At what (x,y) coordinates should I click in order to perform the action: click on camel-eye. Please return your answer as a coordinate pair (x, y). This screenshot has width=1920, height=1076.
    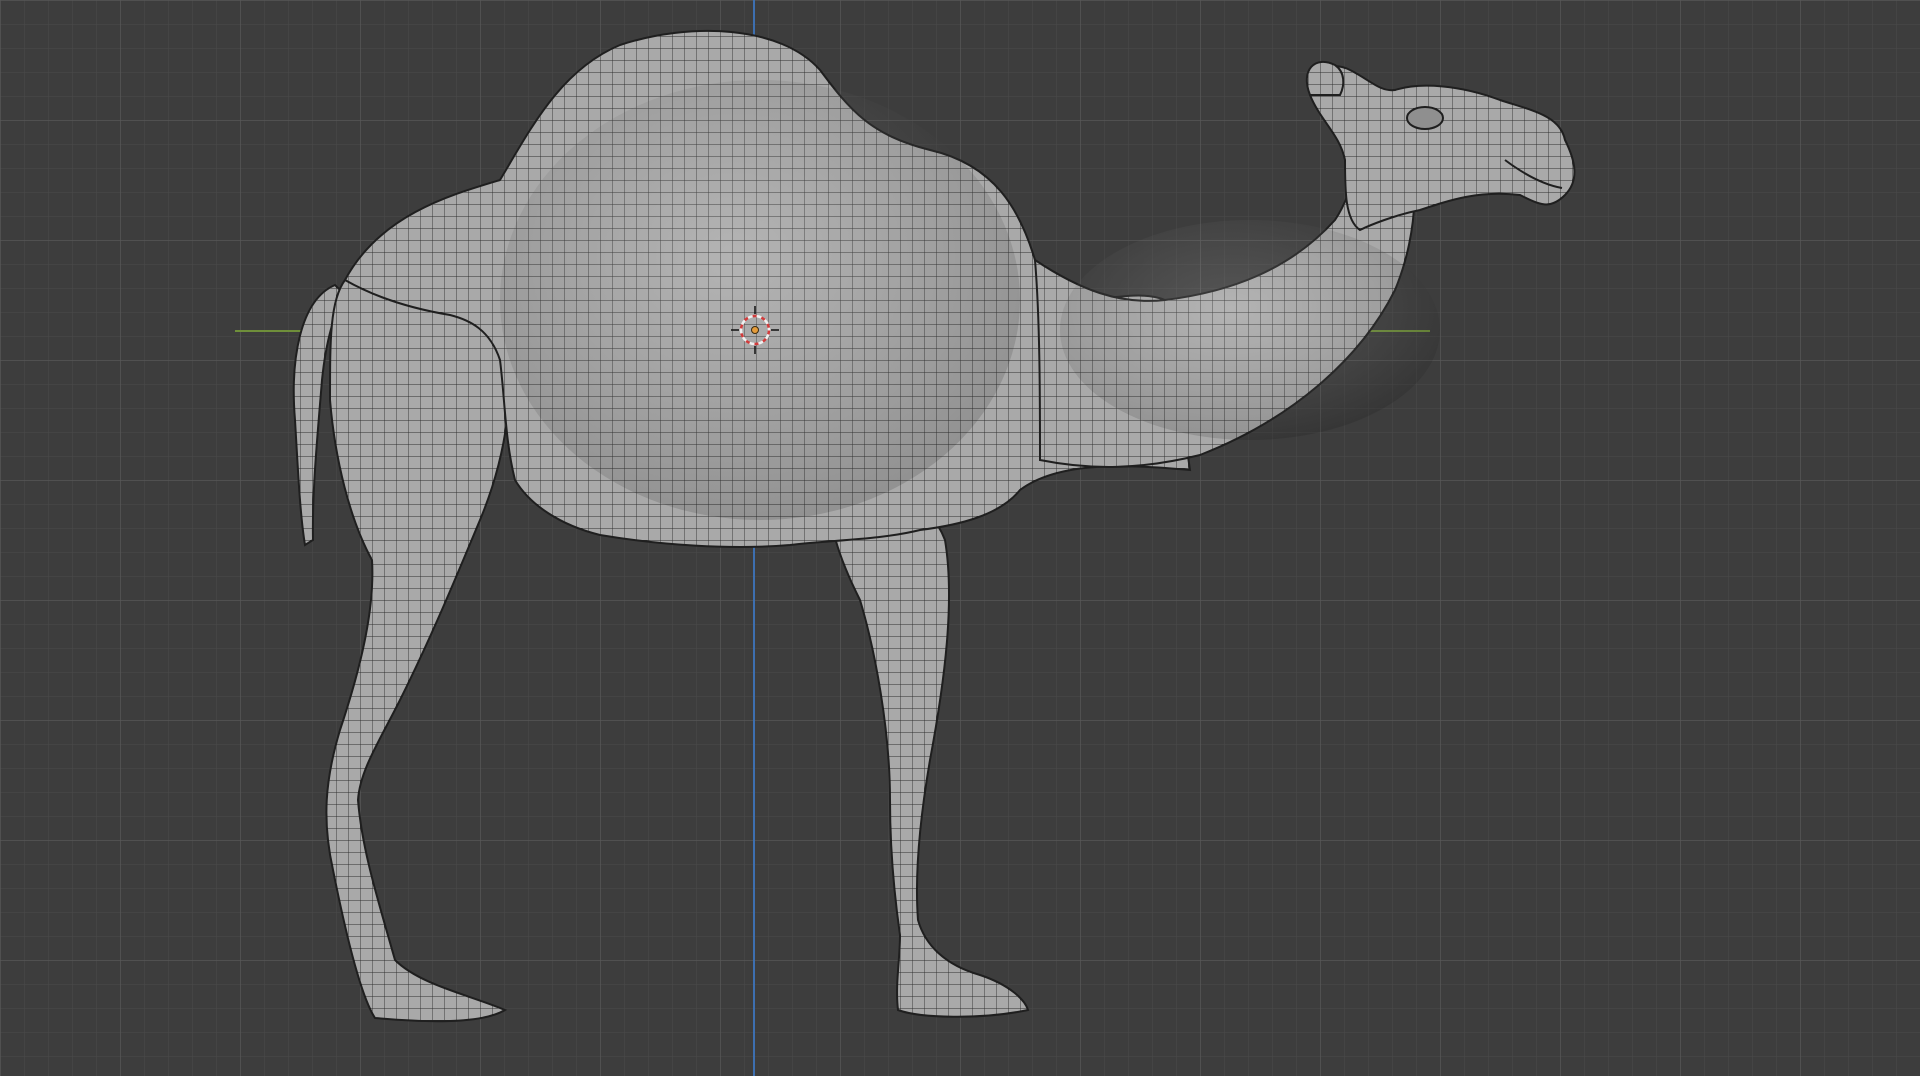
    Looking at the image, I should click on (1425, 118).